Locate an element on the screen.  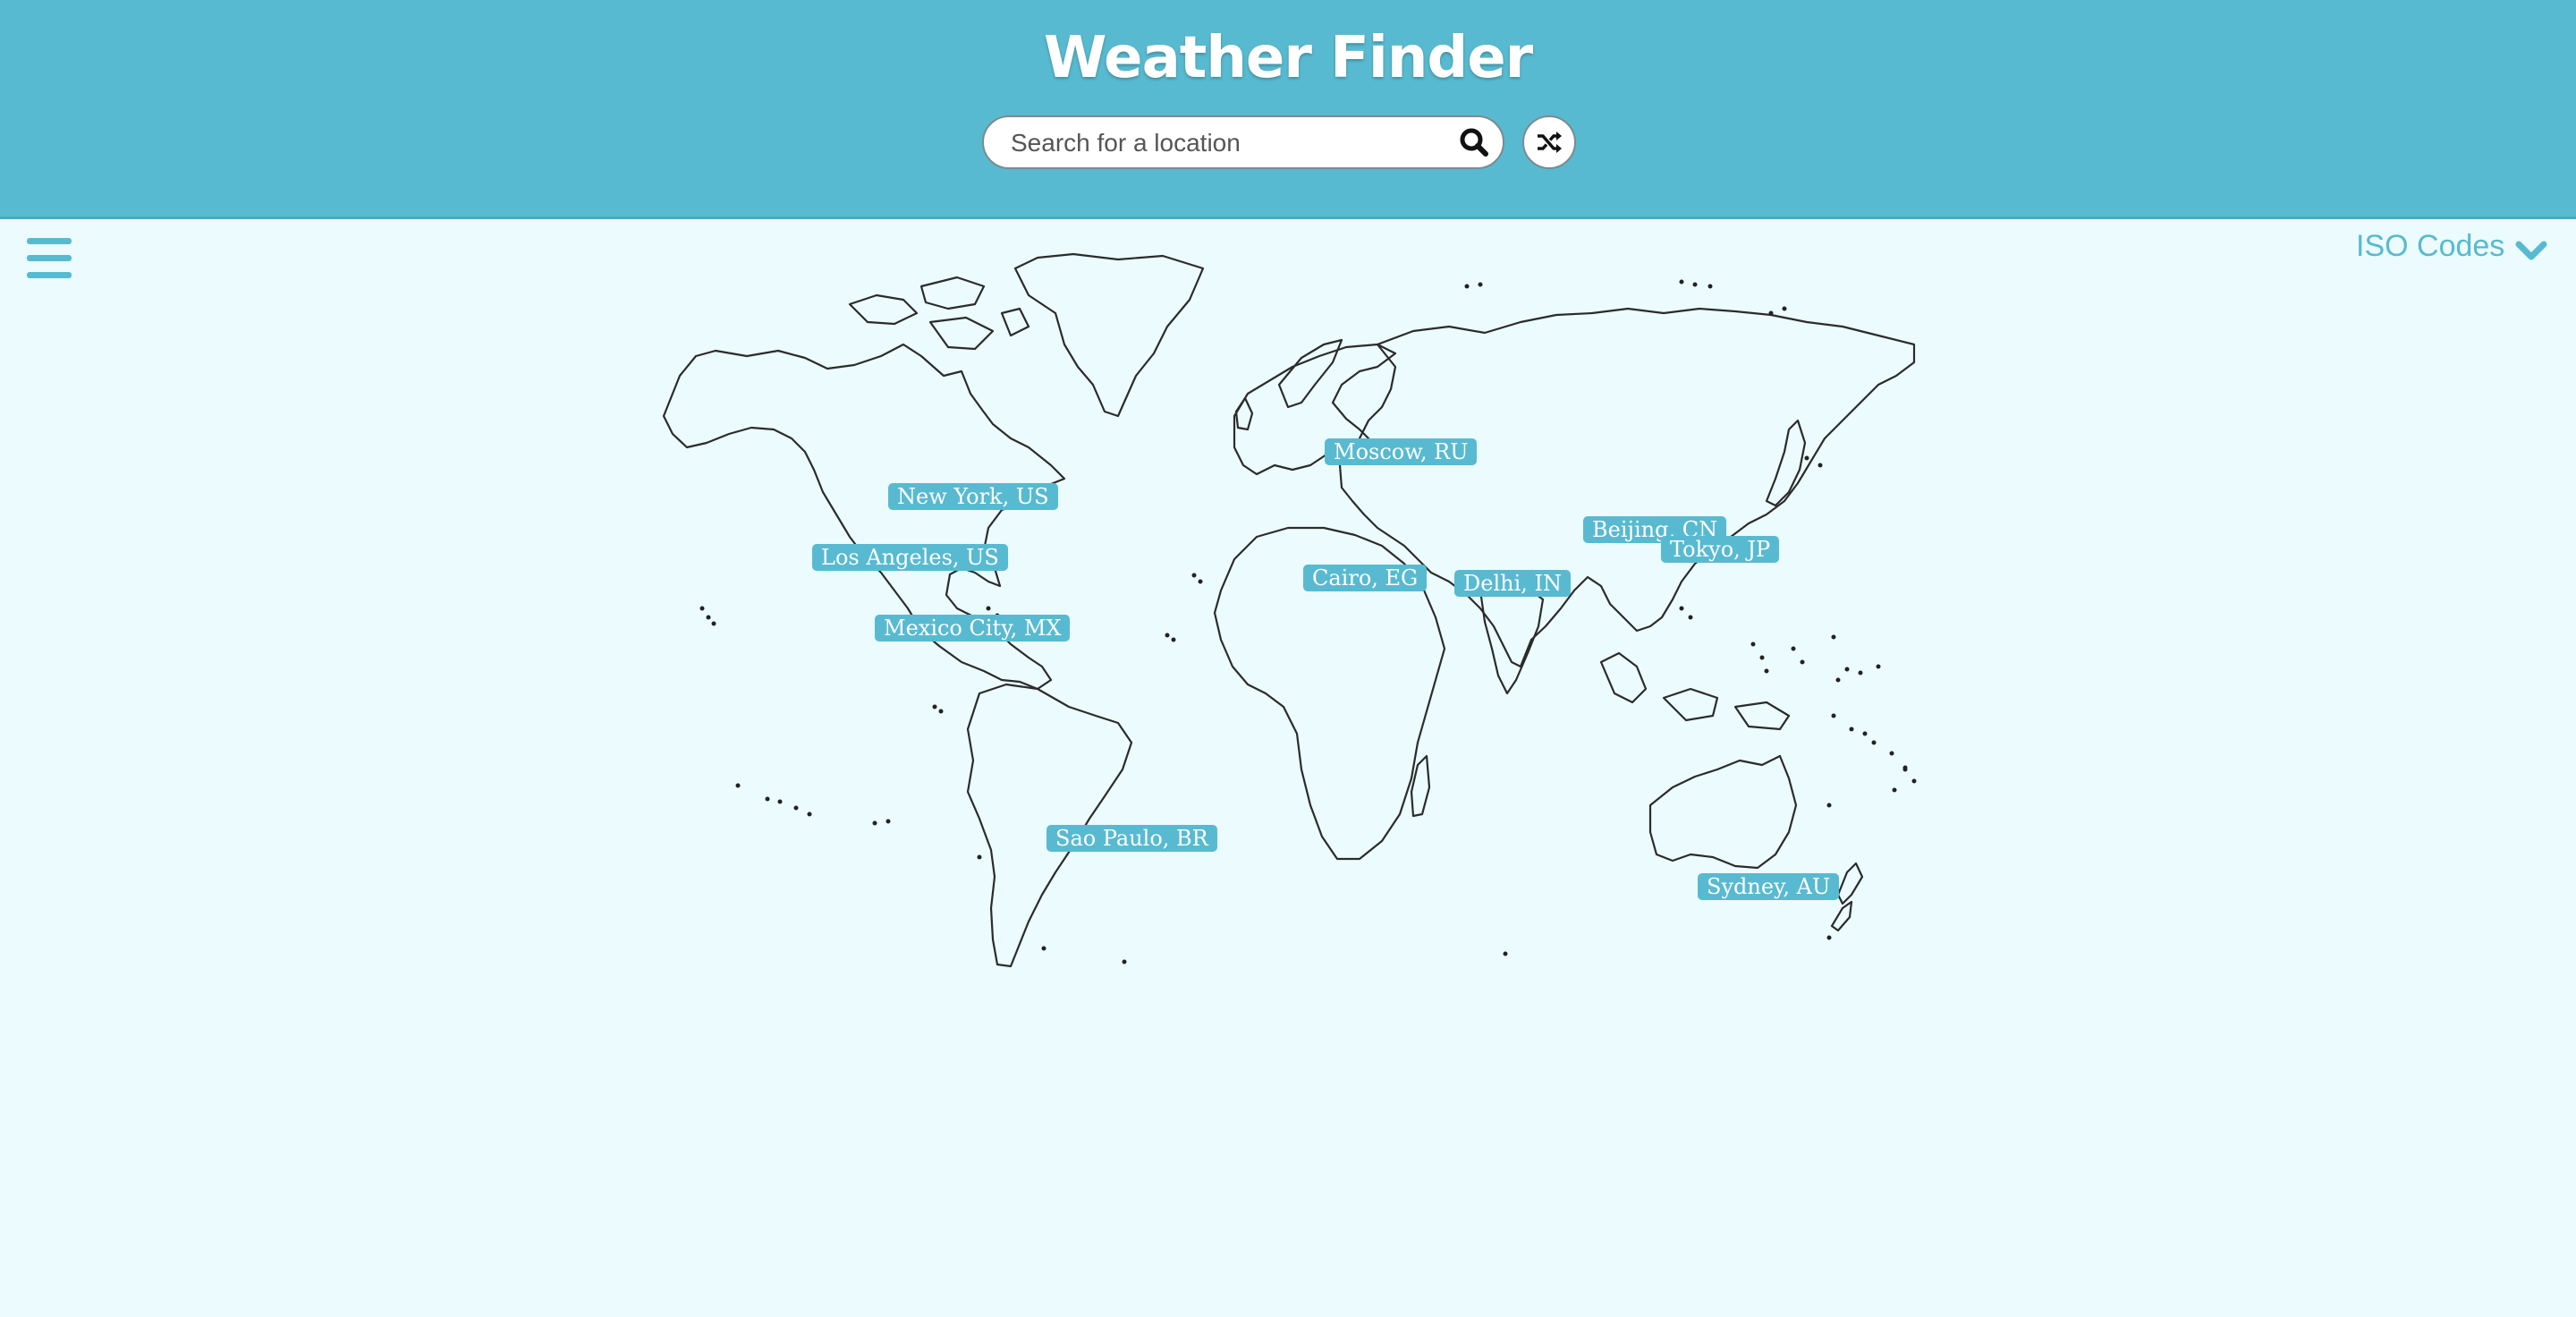
search-button is located at coordinates (1475, 143).